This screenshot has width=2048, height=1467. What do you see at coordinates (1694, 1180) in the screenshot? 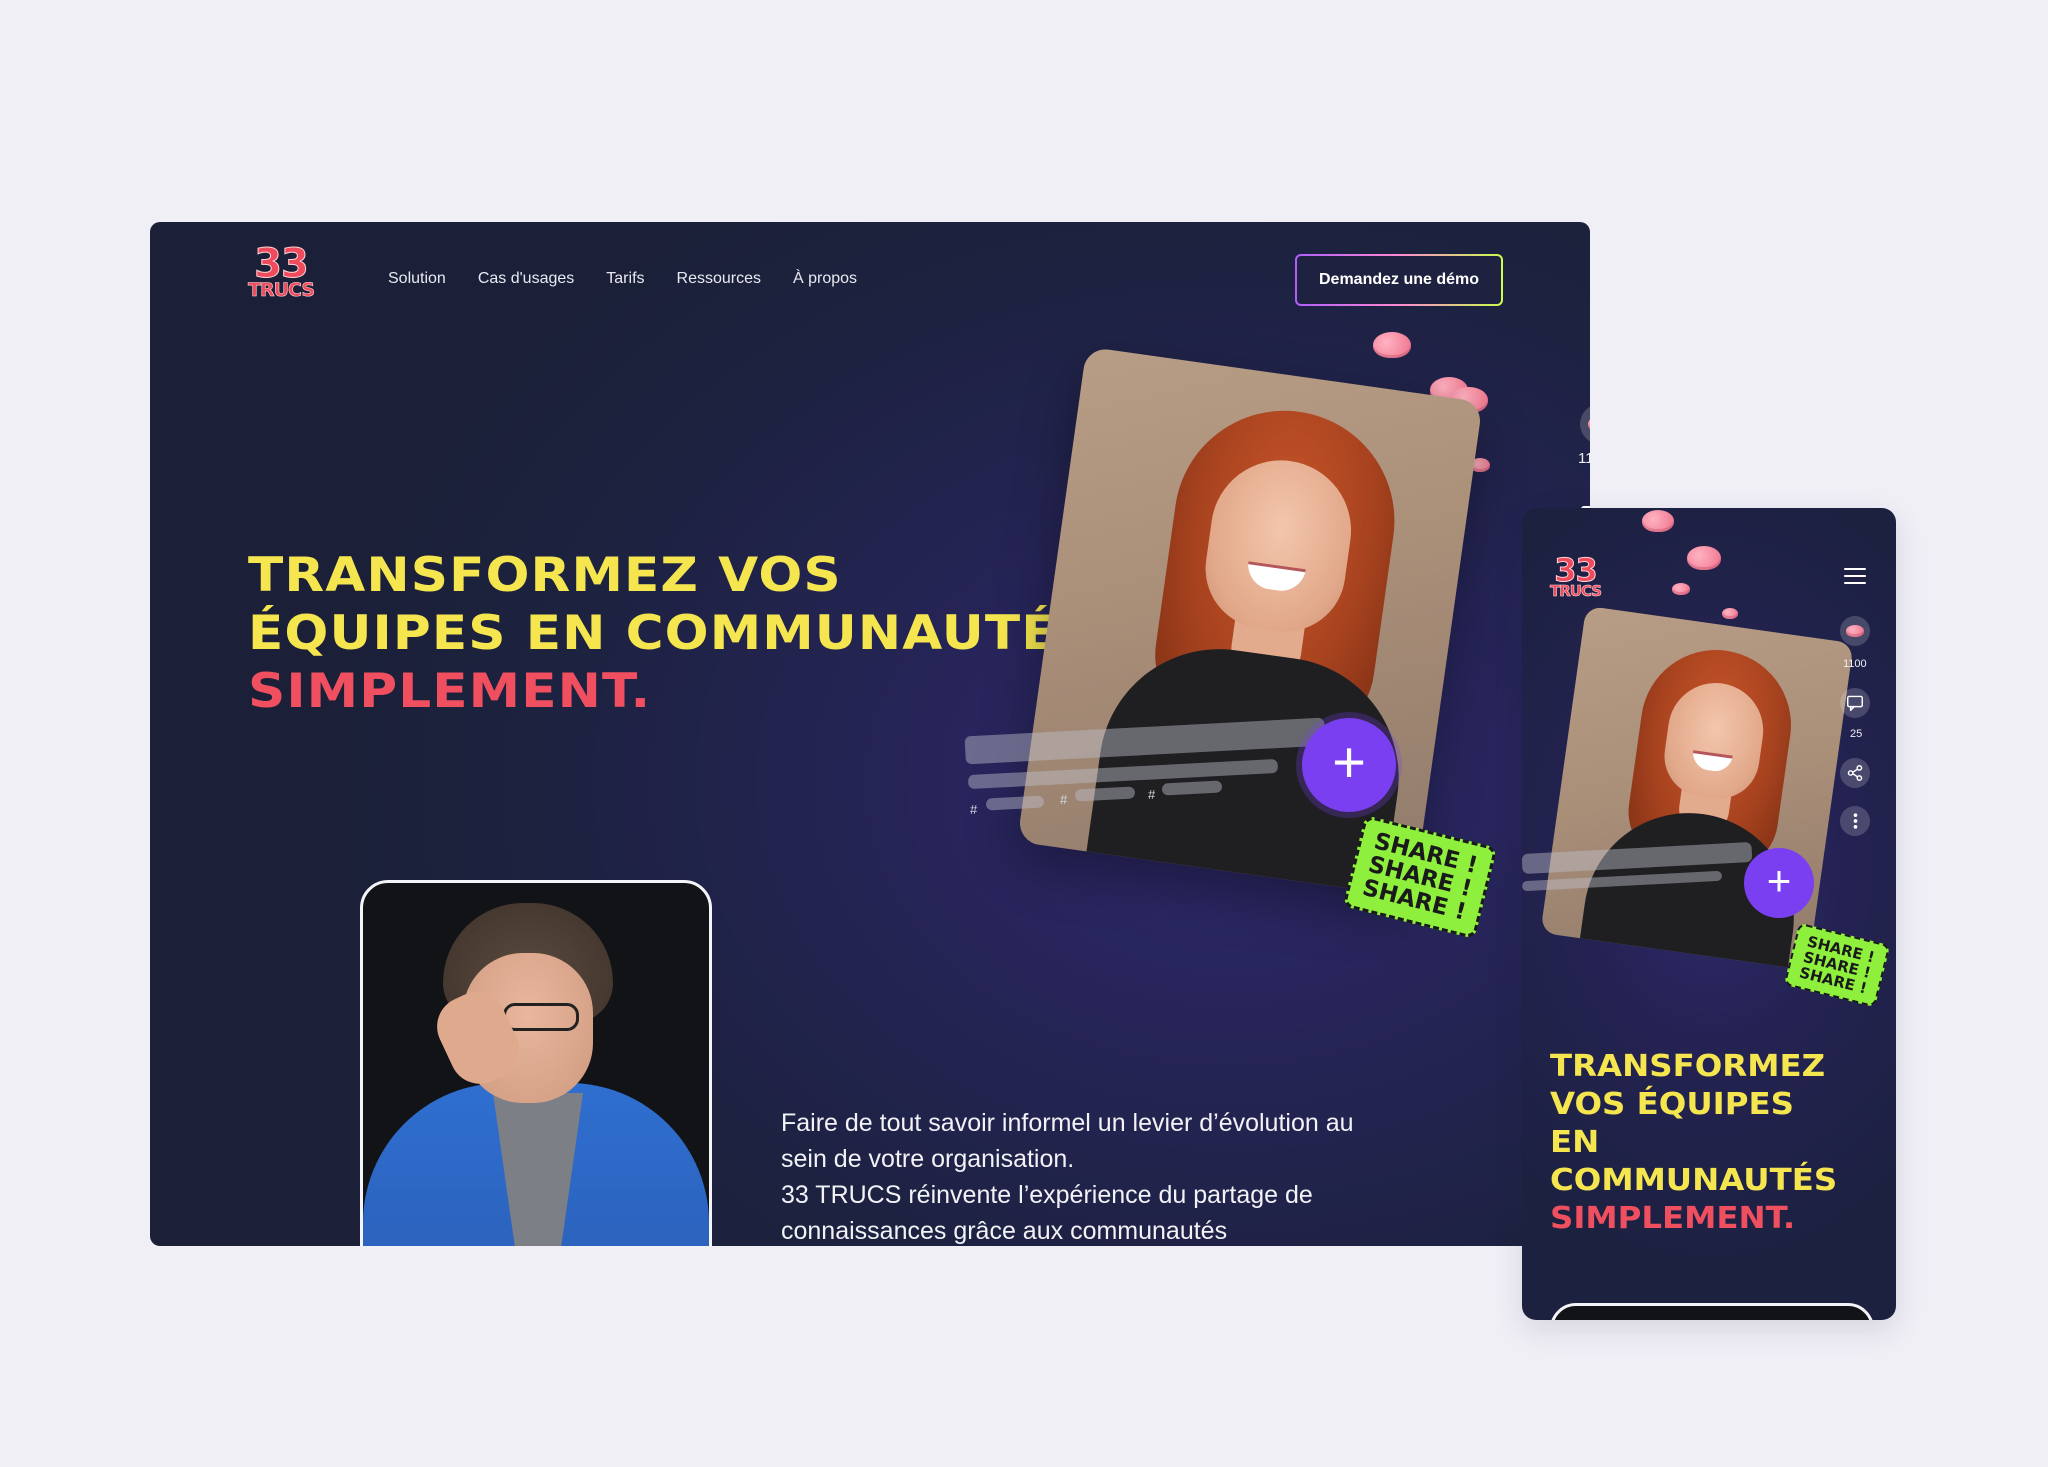
I see `headline-line-4: COMMUNAUTÉS` at bounding box center [1694, 1180].